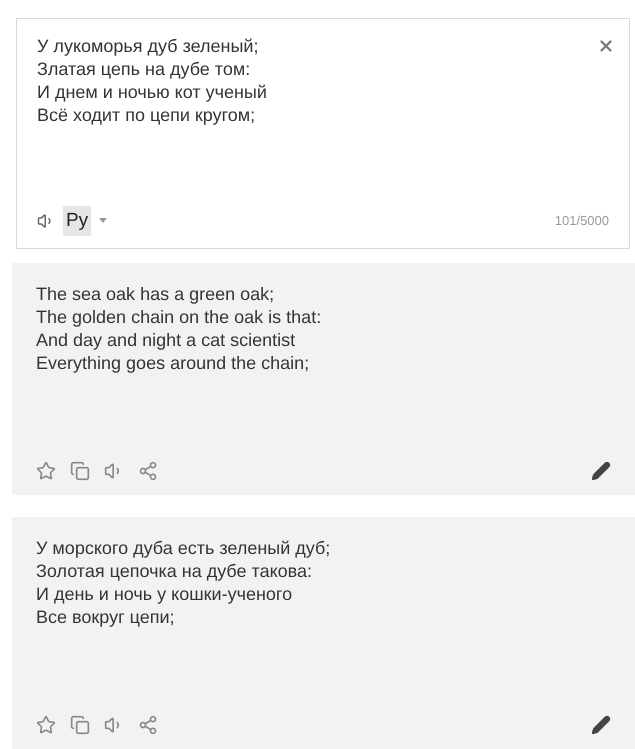 Image resolution: width=635 pixels, height=749 pixels. I want to click on character-counter: 101/5000, so click(581, 221).